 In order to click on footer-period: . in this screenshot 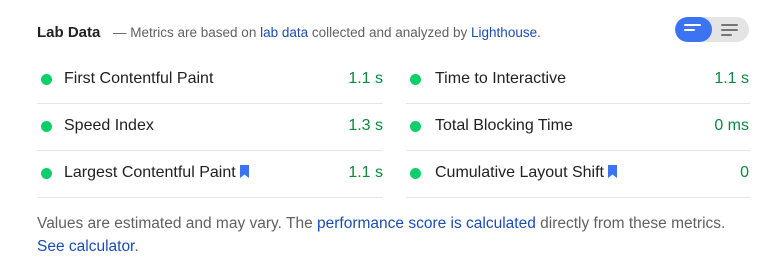, I will do `click(136, 246)`.